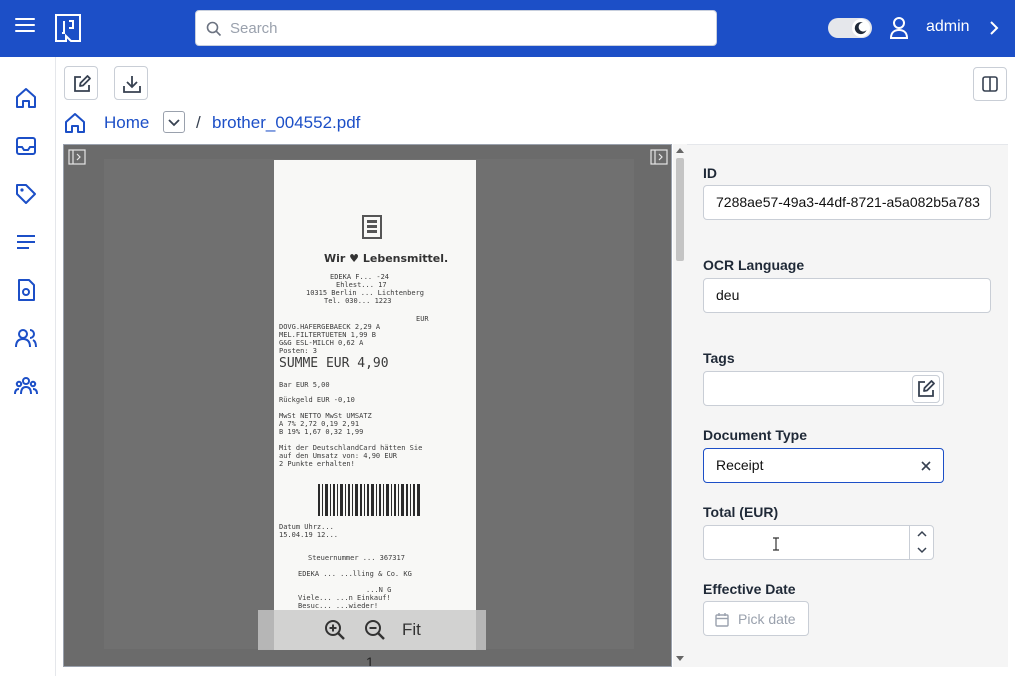 This screenshot has width=1015, height=676. Describe the element at coordinates (899, 28) in the screenshot. I see `user-icon` at that location.